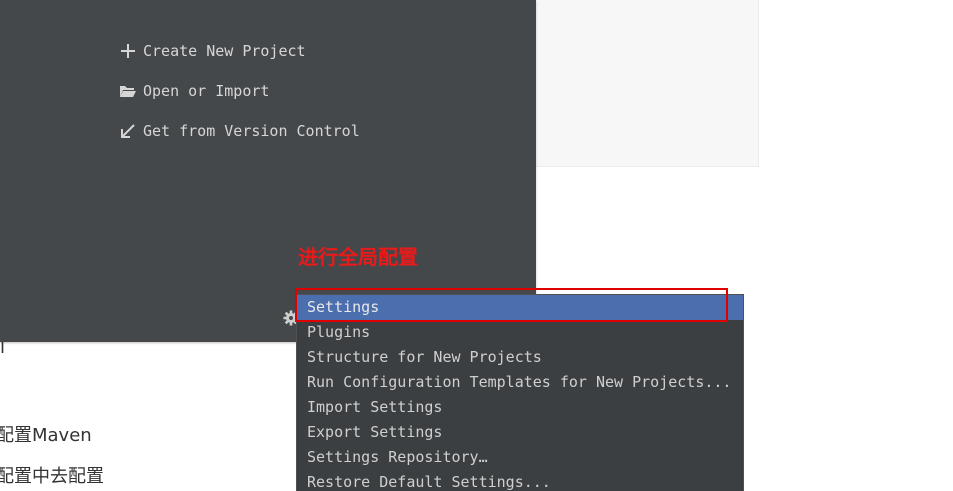 Image resolution: width=953 pixels, height=491 pixels. I want to click on menu-item-structure-for-new-projects: Structure for New Projects, so click(520, 357).